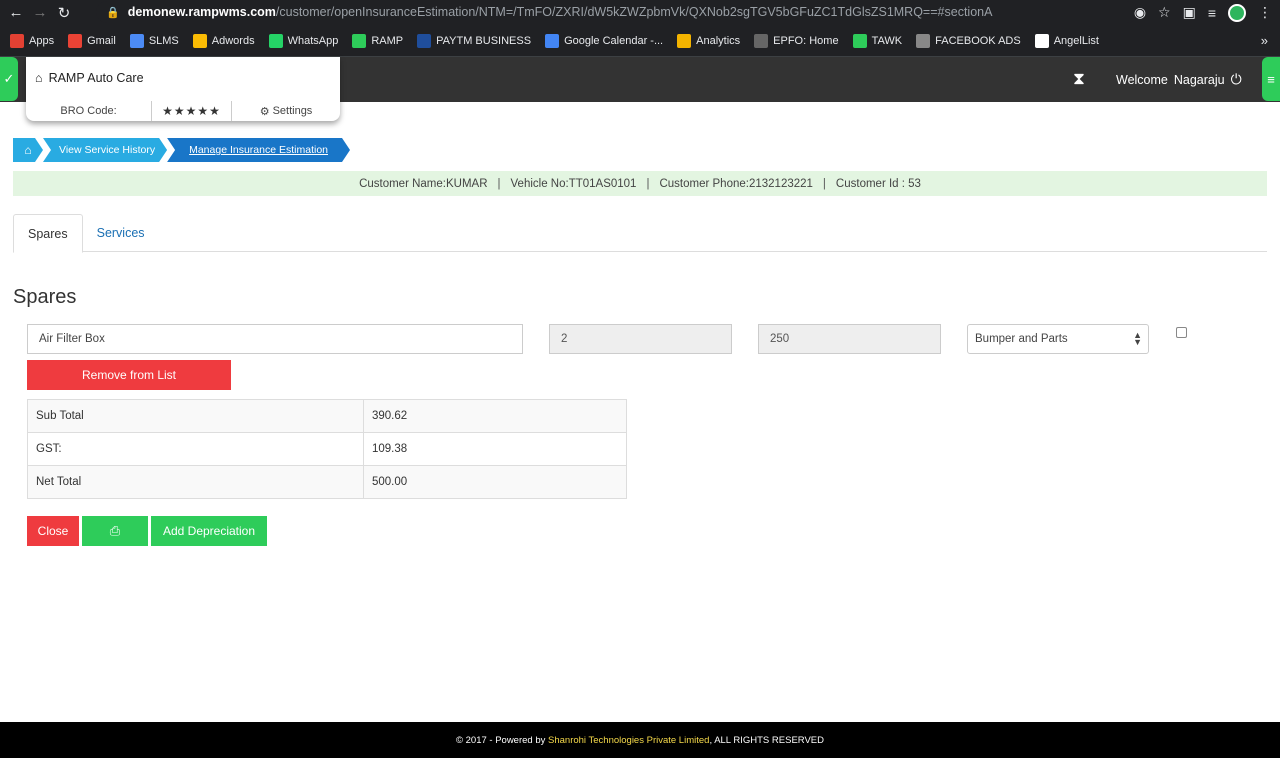 The height and width of the screenshot is (758, 1280). I want to click on totals-value: 500.00, so click(495, 482).